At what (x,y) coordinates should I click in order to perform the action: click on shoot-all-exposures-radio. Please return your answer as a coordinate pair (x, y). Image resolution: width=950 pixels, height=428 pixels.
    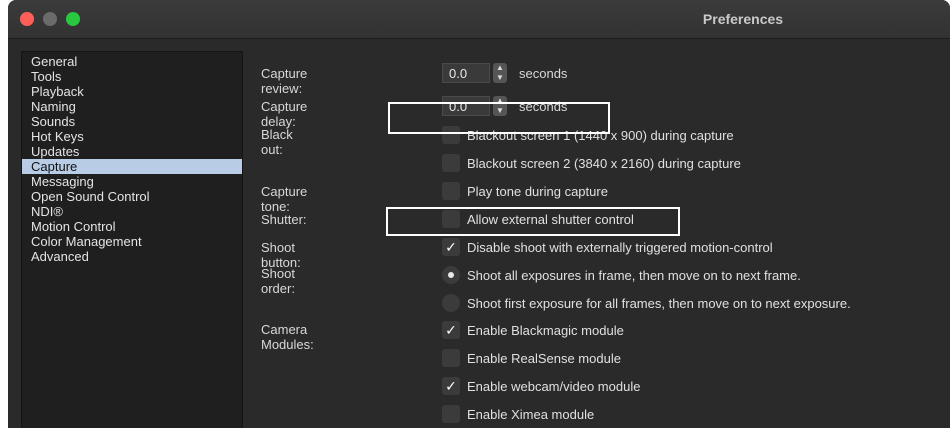
    Looking at the image, I should click on (451, 275).